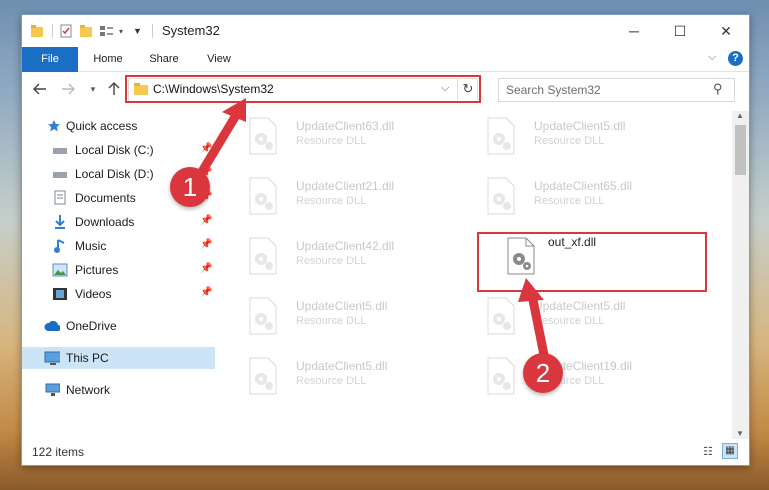  I want to click on step-1-callout: 1, so click(190, 187).